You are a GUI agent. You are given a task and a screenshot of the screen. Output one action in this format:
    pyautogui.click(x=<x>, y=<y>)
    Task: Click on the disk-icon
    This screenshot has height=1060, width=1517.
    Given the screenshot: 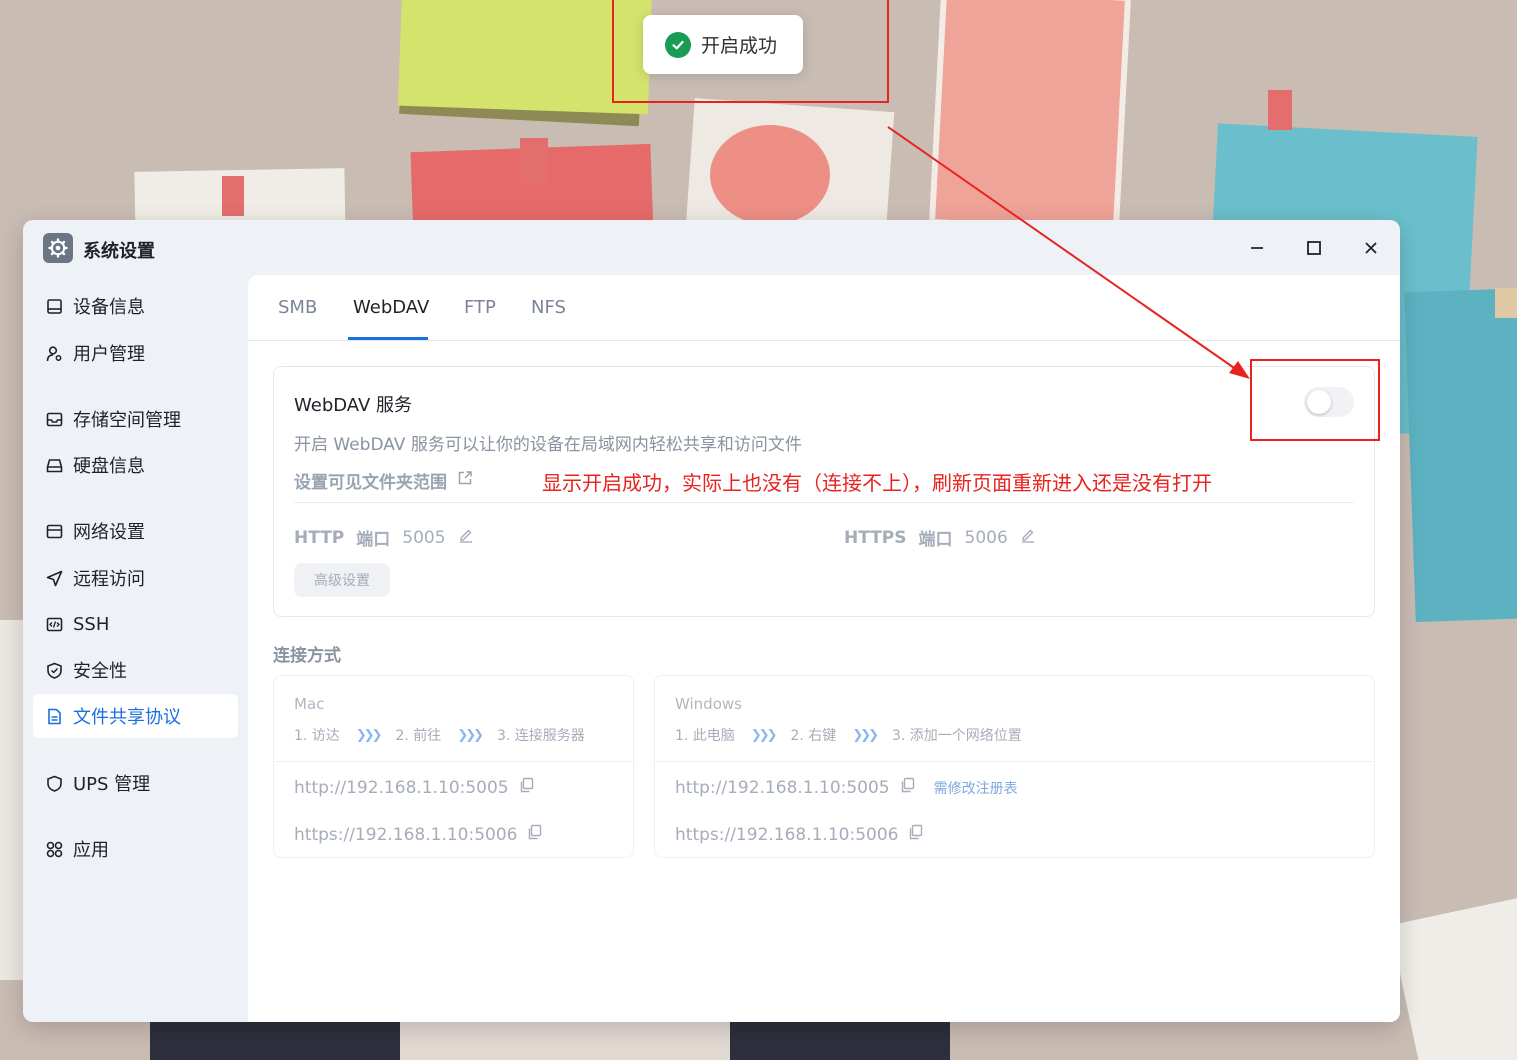 What is the action you would take?
    pyautogui.click(x=54, y=465)
    